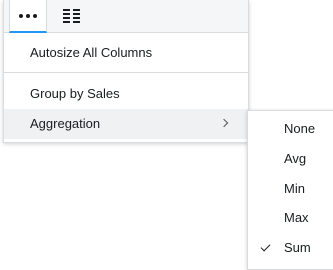 The image size is (333, 270). I want to click on menu-item-aggregation: Aggregation, so click(126, 124).